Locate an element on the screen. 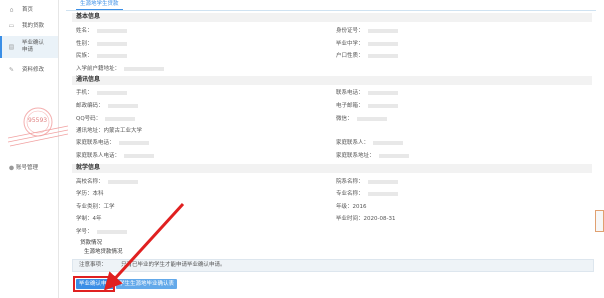  field-education-label: 学历： is located at coordinates (84, 194).